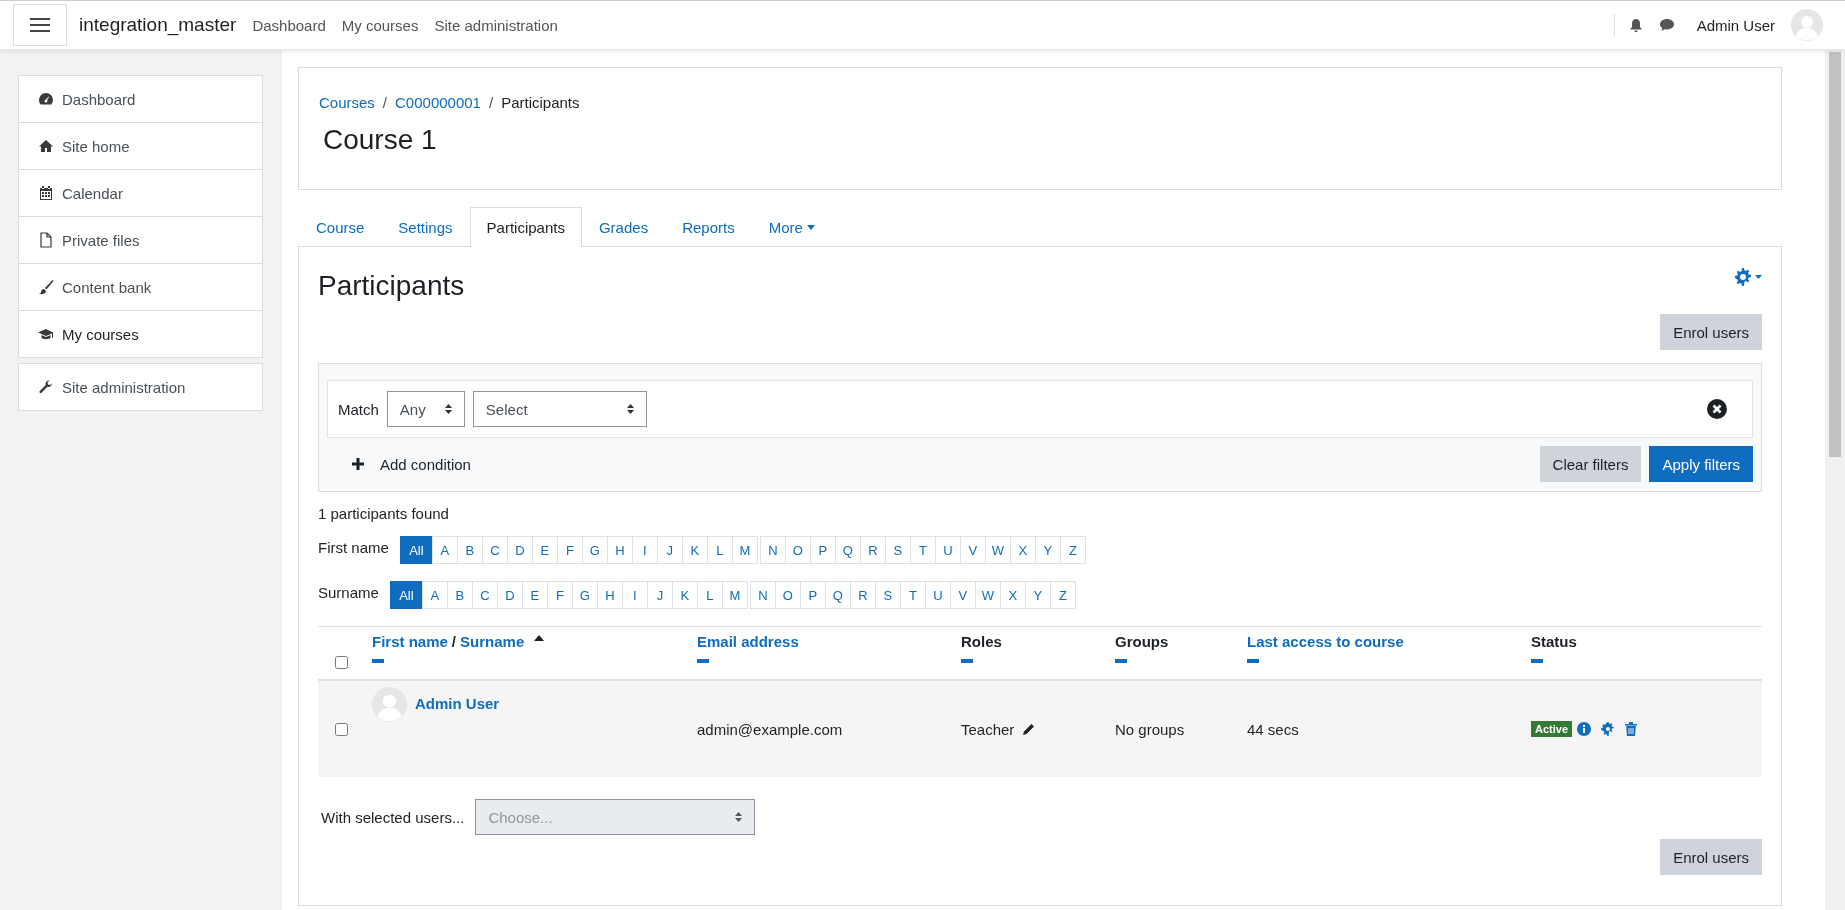 The image size is (1845, 910). What do you see at coordinates (140, 333) in the screenshot?
I see `sidebar-item: My courses` at bounding box center [140, 333].